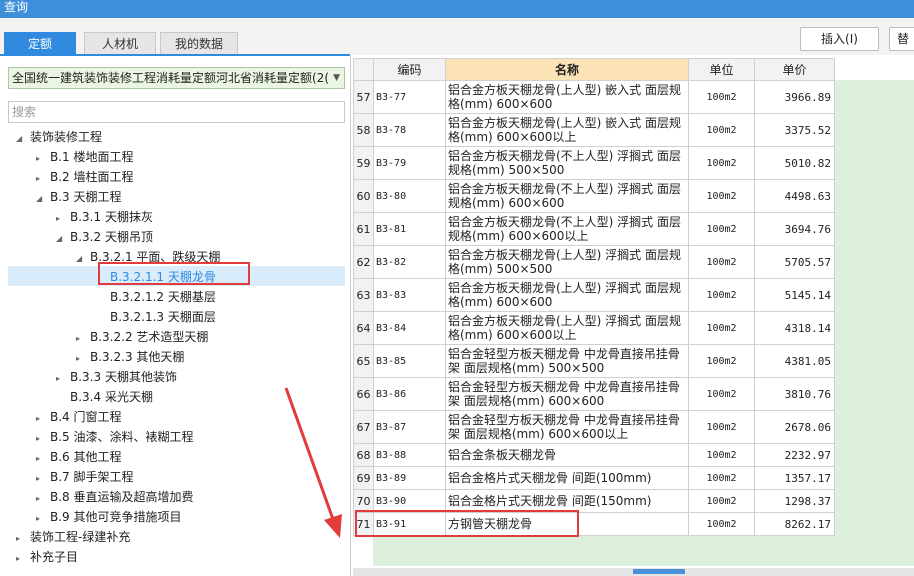 The image size is (914, 576). Describe the element at coordinates (40, 43) in the screenshot. I see `tab-quota: 定额` at that location.